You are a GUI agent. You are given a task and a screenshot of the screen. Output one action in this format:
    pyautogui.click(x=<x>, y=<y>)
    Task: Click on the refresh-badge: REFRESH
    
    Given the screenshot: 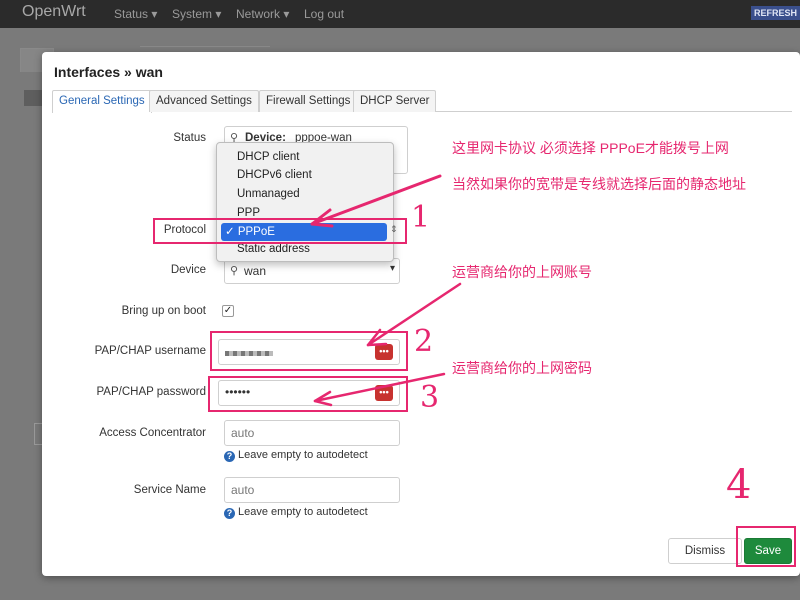 What is the action you would take?
    pyautogui.click(x=775, y=13)
    